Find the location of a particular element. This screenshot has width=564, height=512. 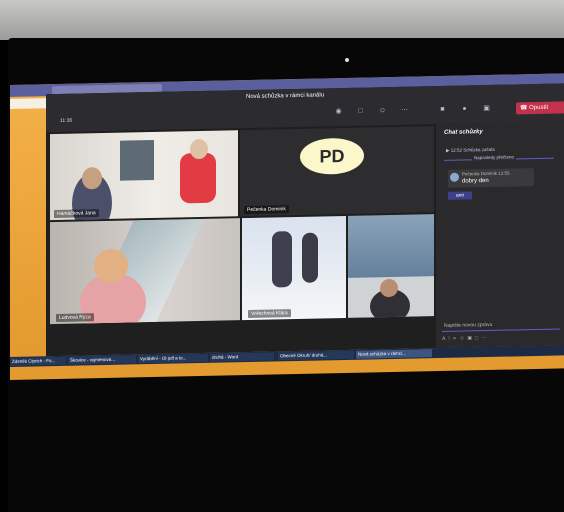

taskbar-item: druhá - Word is located at coordinates (242, 357).